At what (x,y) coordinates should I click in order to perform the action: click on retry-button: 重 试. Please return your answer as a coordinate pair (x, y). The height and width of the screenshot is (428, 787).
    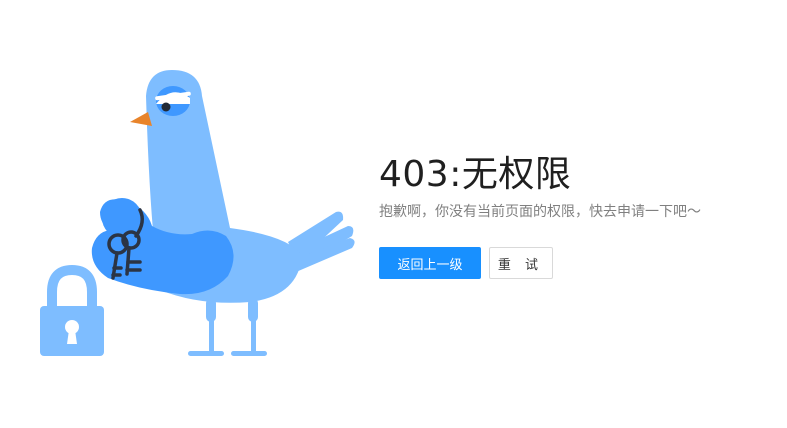
    Looking at the image, I should click on (521, 263).